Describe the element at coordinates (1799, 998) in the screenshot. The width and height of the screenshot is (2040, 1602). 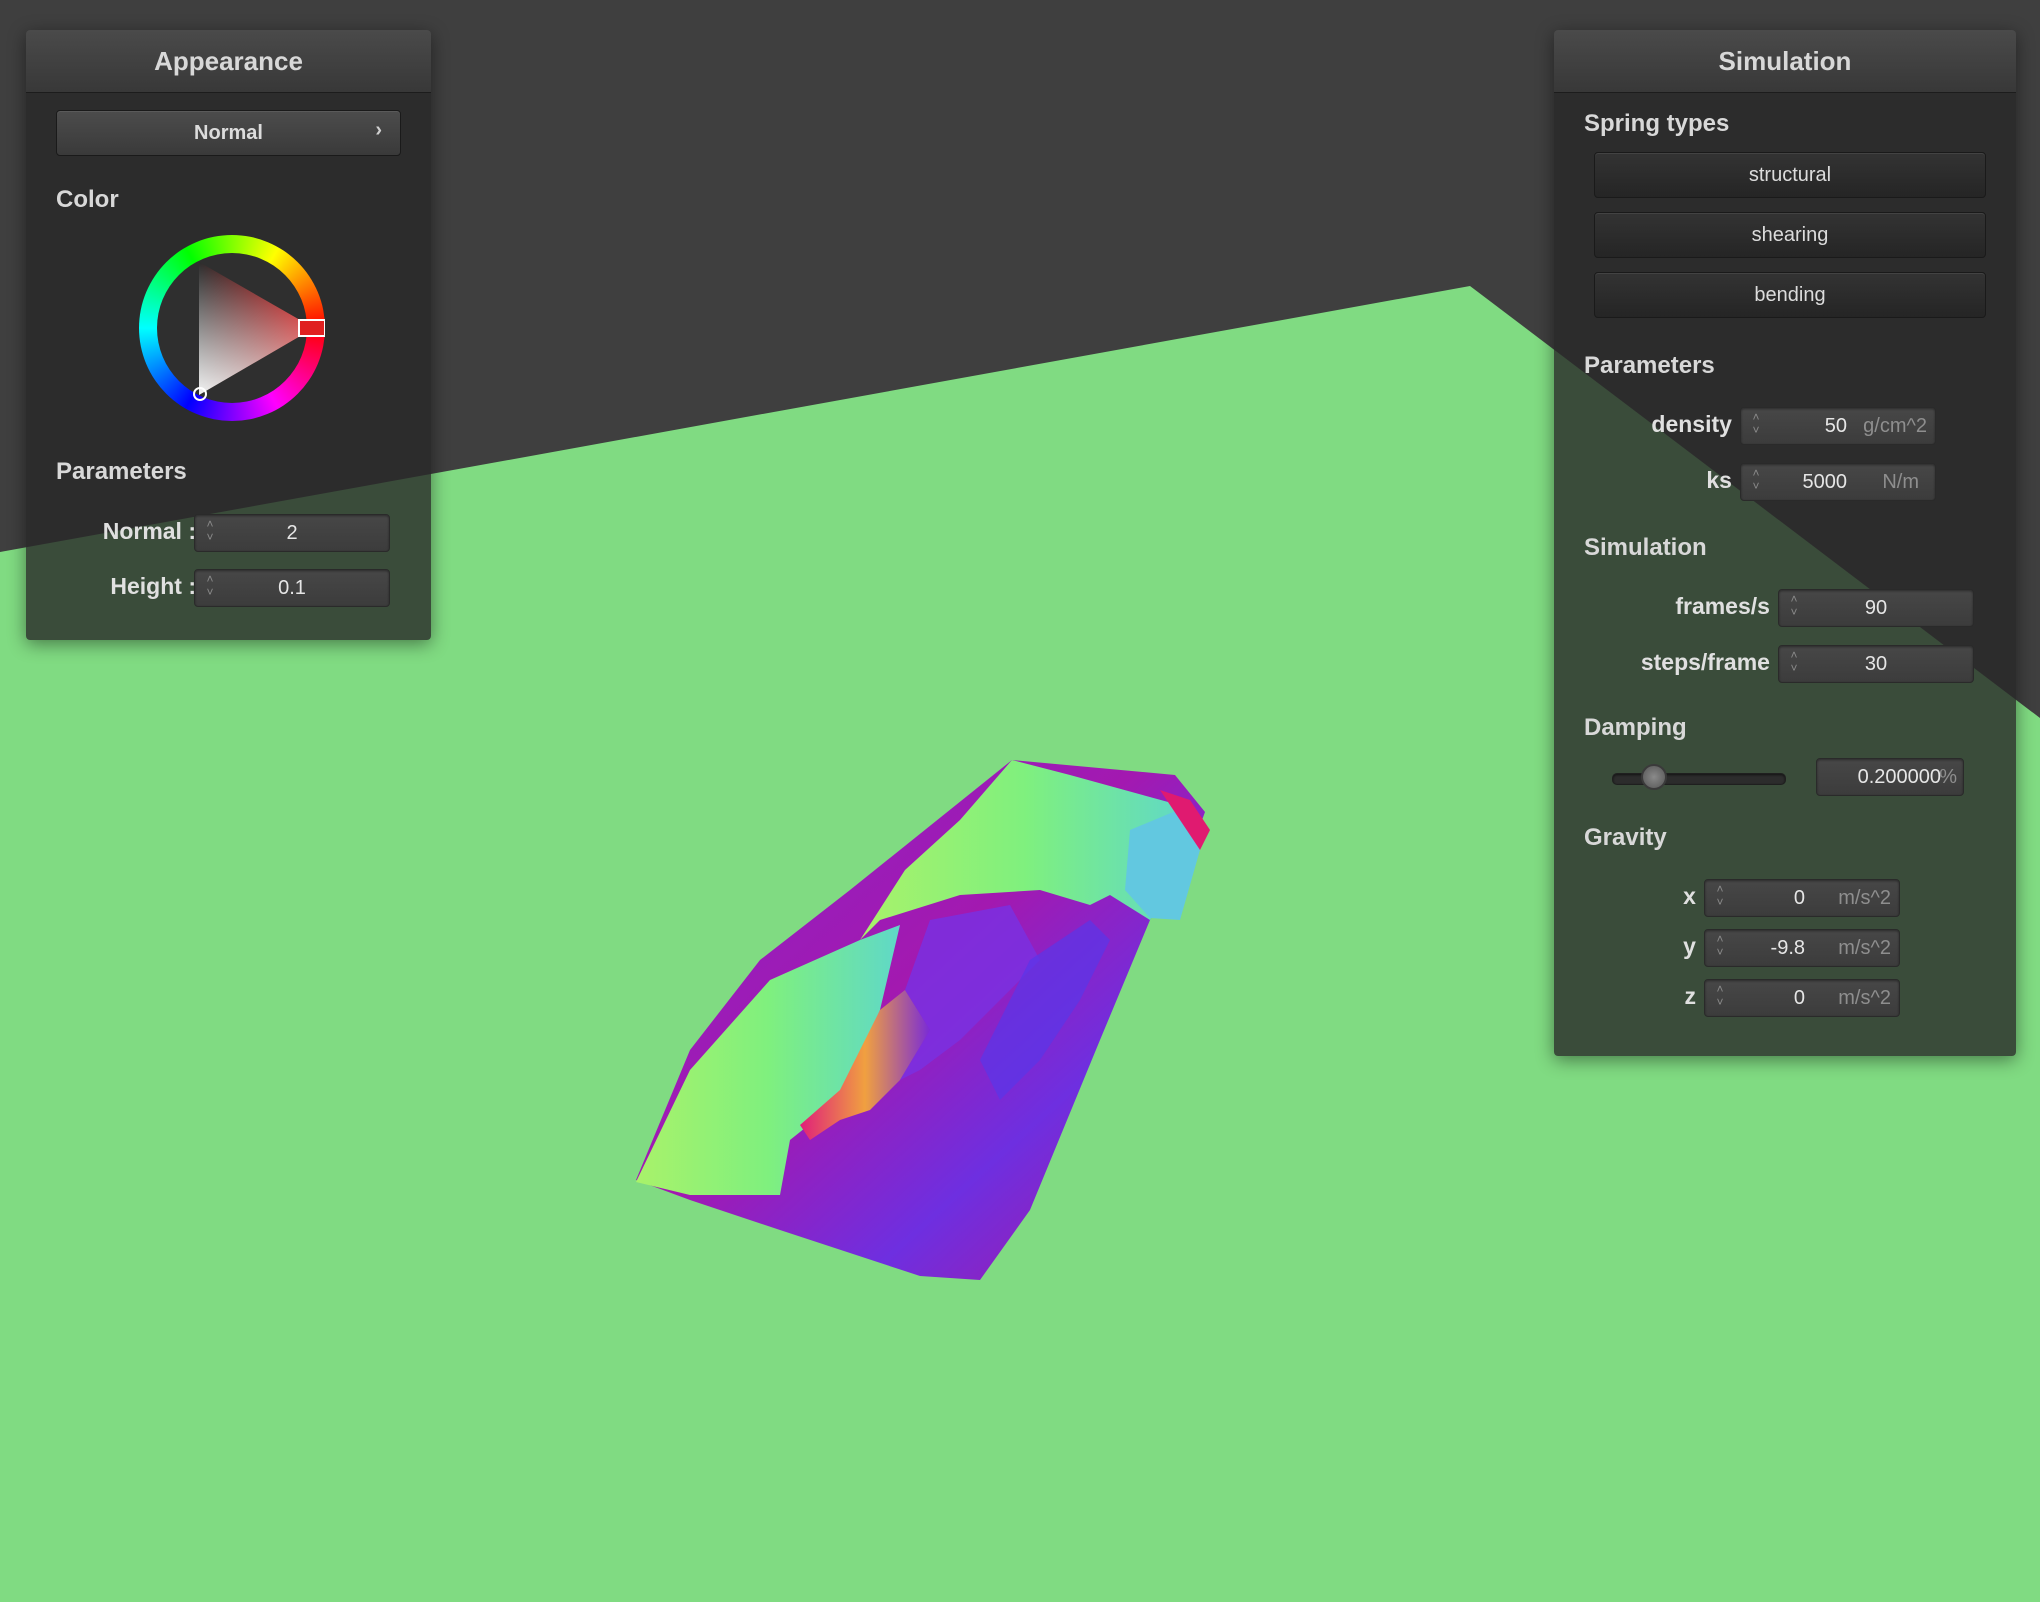
I see `gravity-z-value: 0` at that location.